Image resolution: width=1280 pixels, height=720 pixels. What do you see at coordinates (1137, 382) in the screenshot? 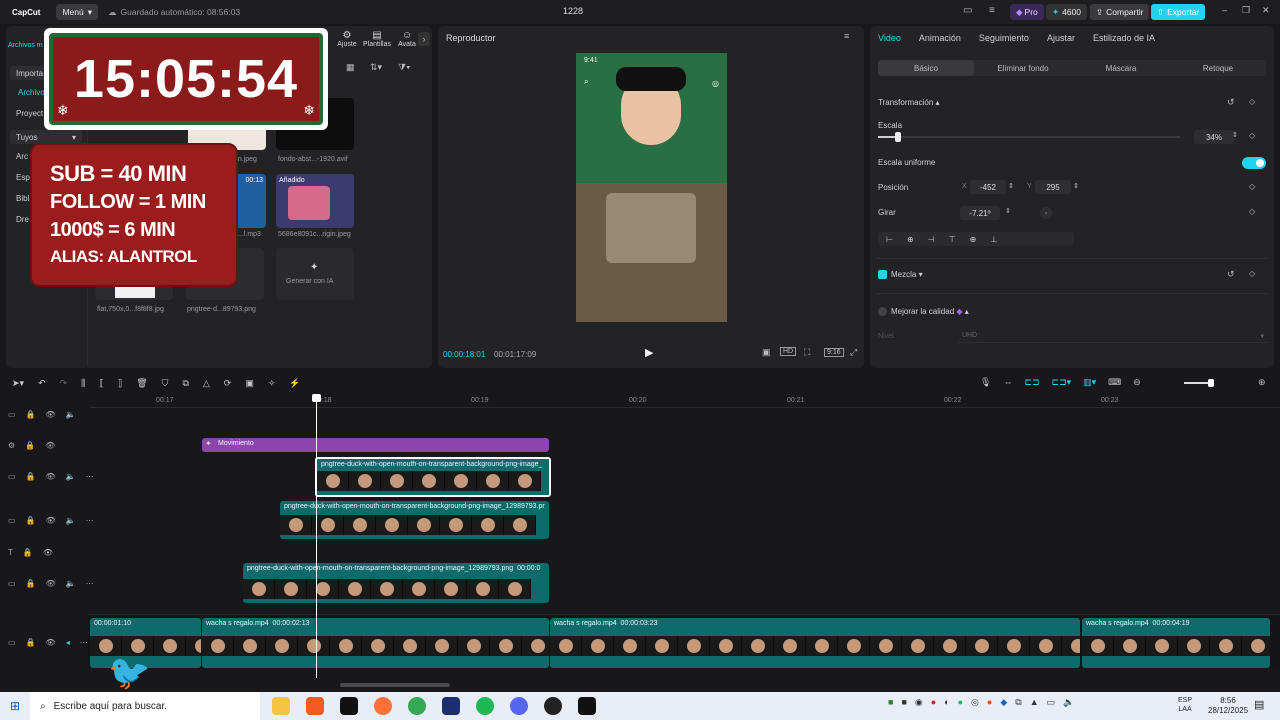
I see `zoom-out-icon: ⊖` at bounding box center [1137, 382].